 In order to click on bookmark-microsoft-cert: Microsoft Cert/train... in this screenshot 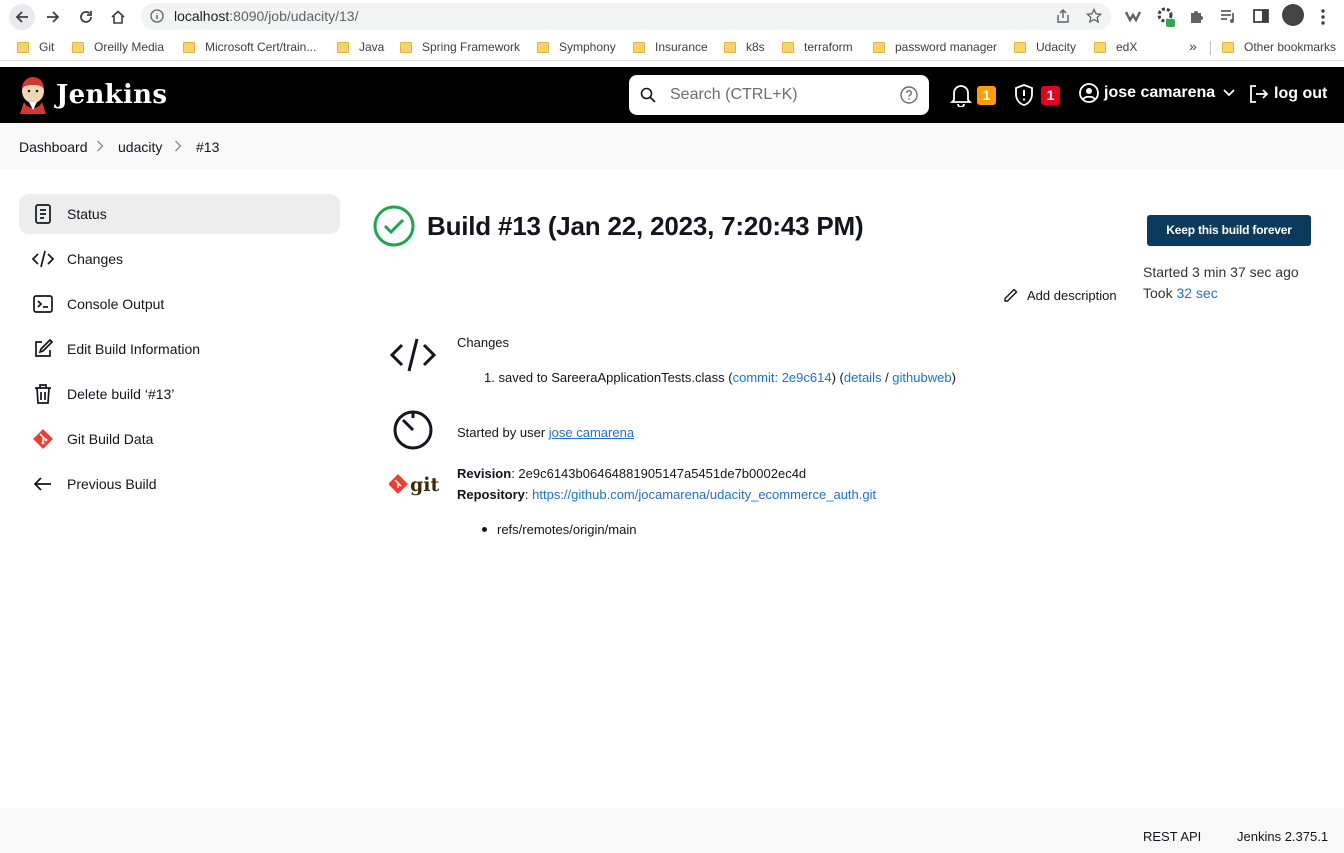, I will do `click(249, 47)`.